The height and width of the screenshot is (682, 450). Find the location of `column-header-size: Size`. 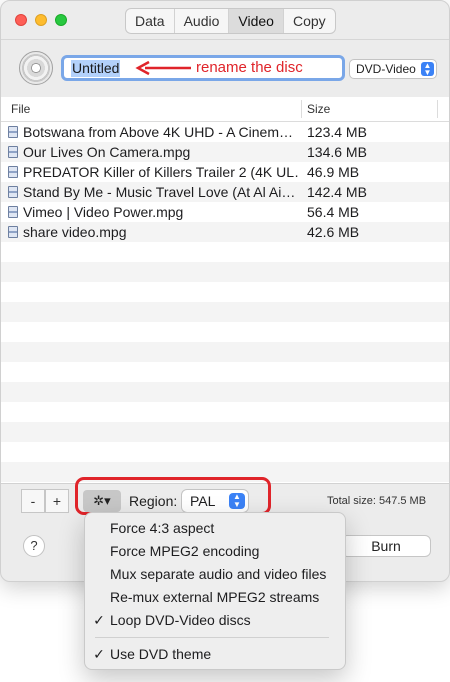

column-header-size: Size is located at coordinates (318, 109).